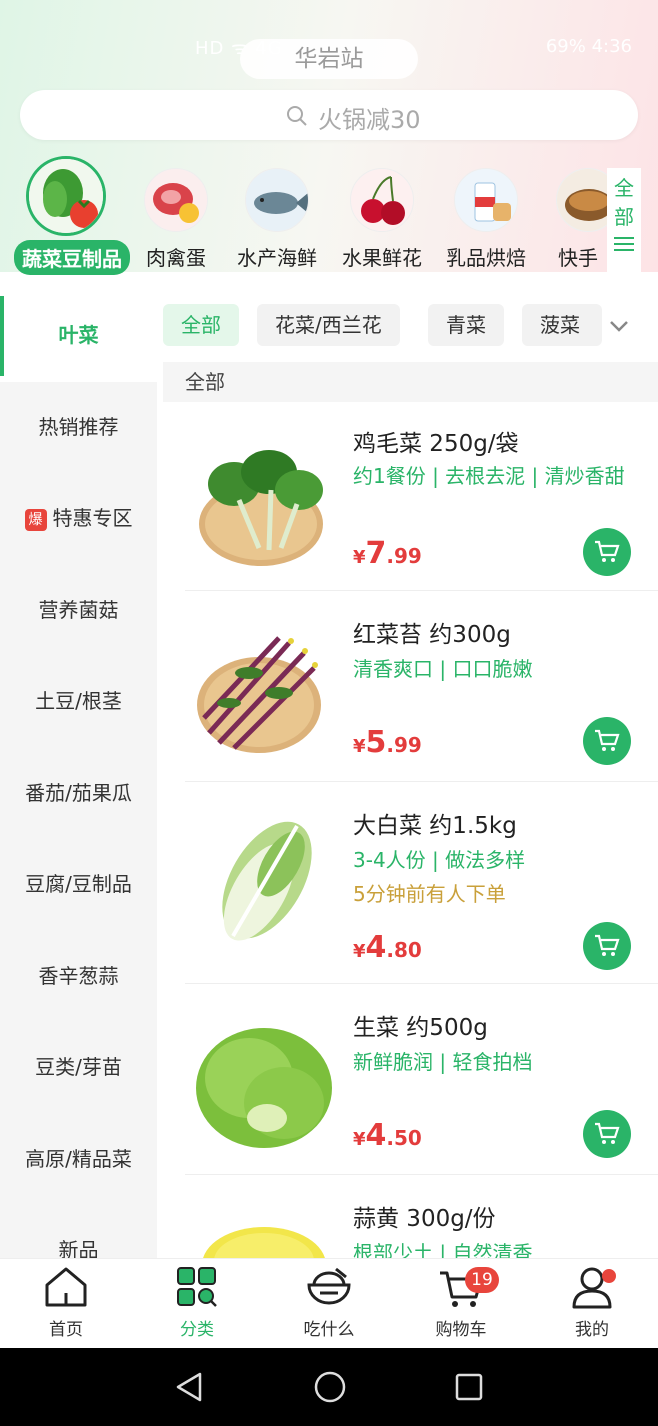 Image resolution: width=658 pixels, height=1426 pixels. I want to click on sidebar-item-deals: 爆特惠专区, so click(78, 519).